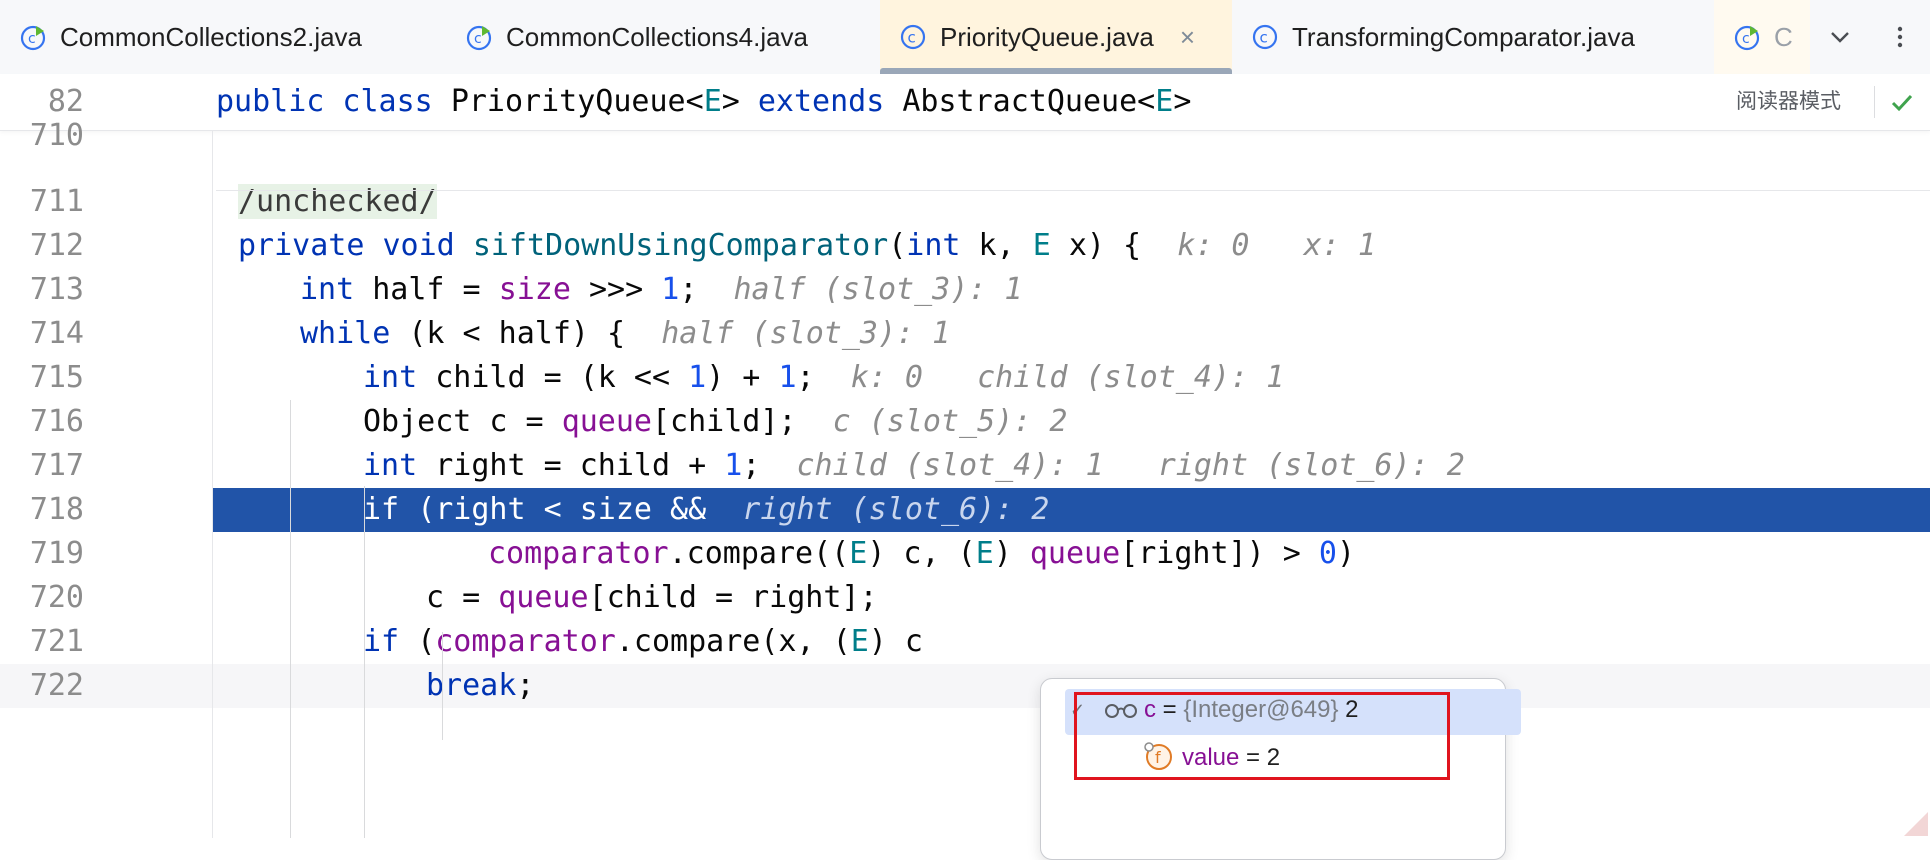 Image resolution: width=1930 pixels, height=860 pixels. What do you see at coordinates (643, 642) in the screenshot?
I see `code-content: if (comparator.compare(x, (E) c` at bounding box center [643, 642].